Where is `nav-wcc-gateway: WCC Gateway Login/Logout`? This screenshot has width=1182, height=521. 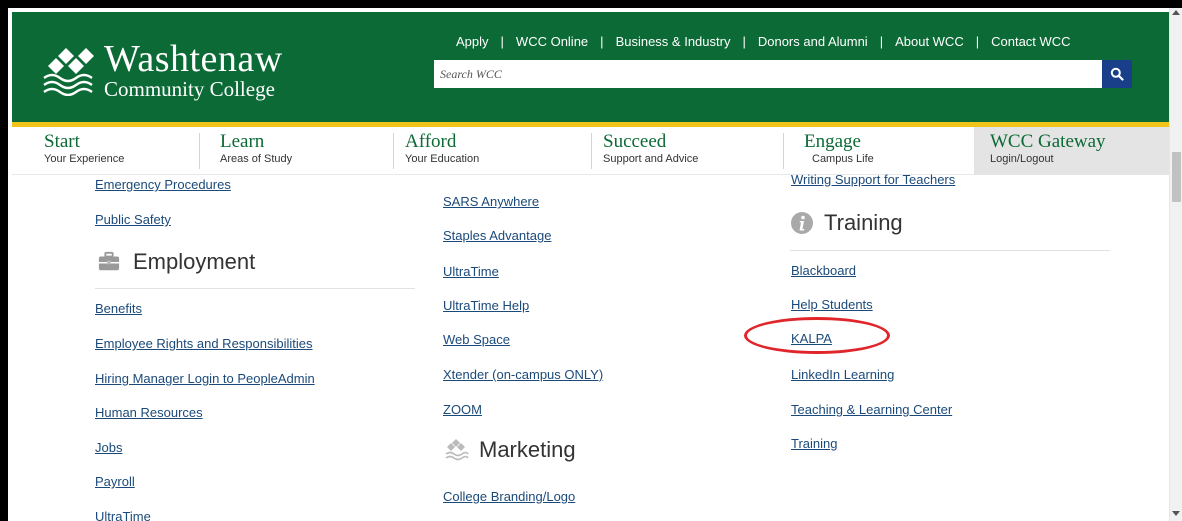 nav-wcc-gateway: WCC Gateway Login/Logout is located at coordinates (1071, 151).